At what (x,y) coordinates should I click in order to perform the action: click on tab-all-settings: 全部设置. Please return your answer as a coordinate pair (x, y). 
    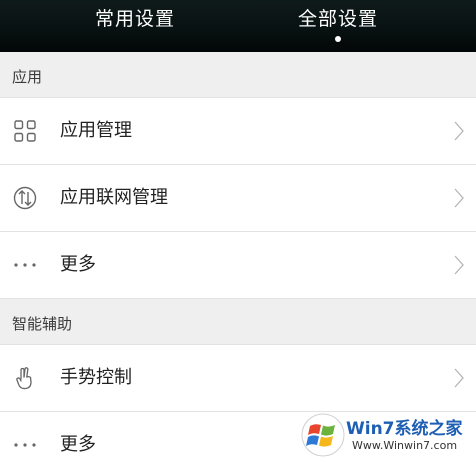
    Looking at the image, I should click on (338, 26).